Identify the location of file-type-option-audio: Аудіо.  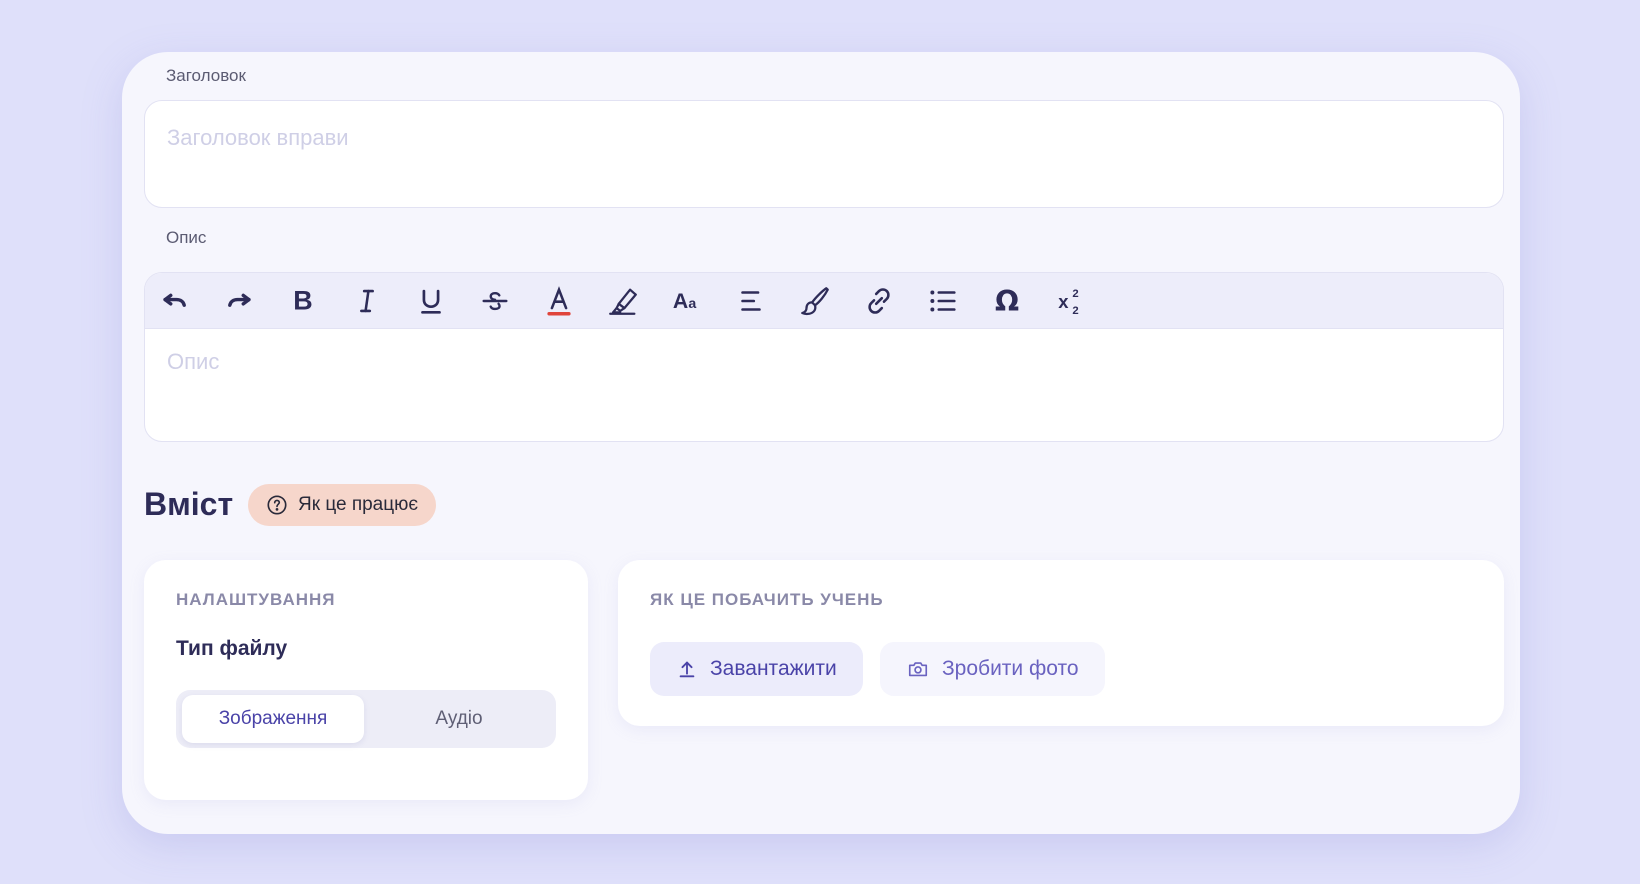
(459, 719).